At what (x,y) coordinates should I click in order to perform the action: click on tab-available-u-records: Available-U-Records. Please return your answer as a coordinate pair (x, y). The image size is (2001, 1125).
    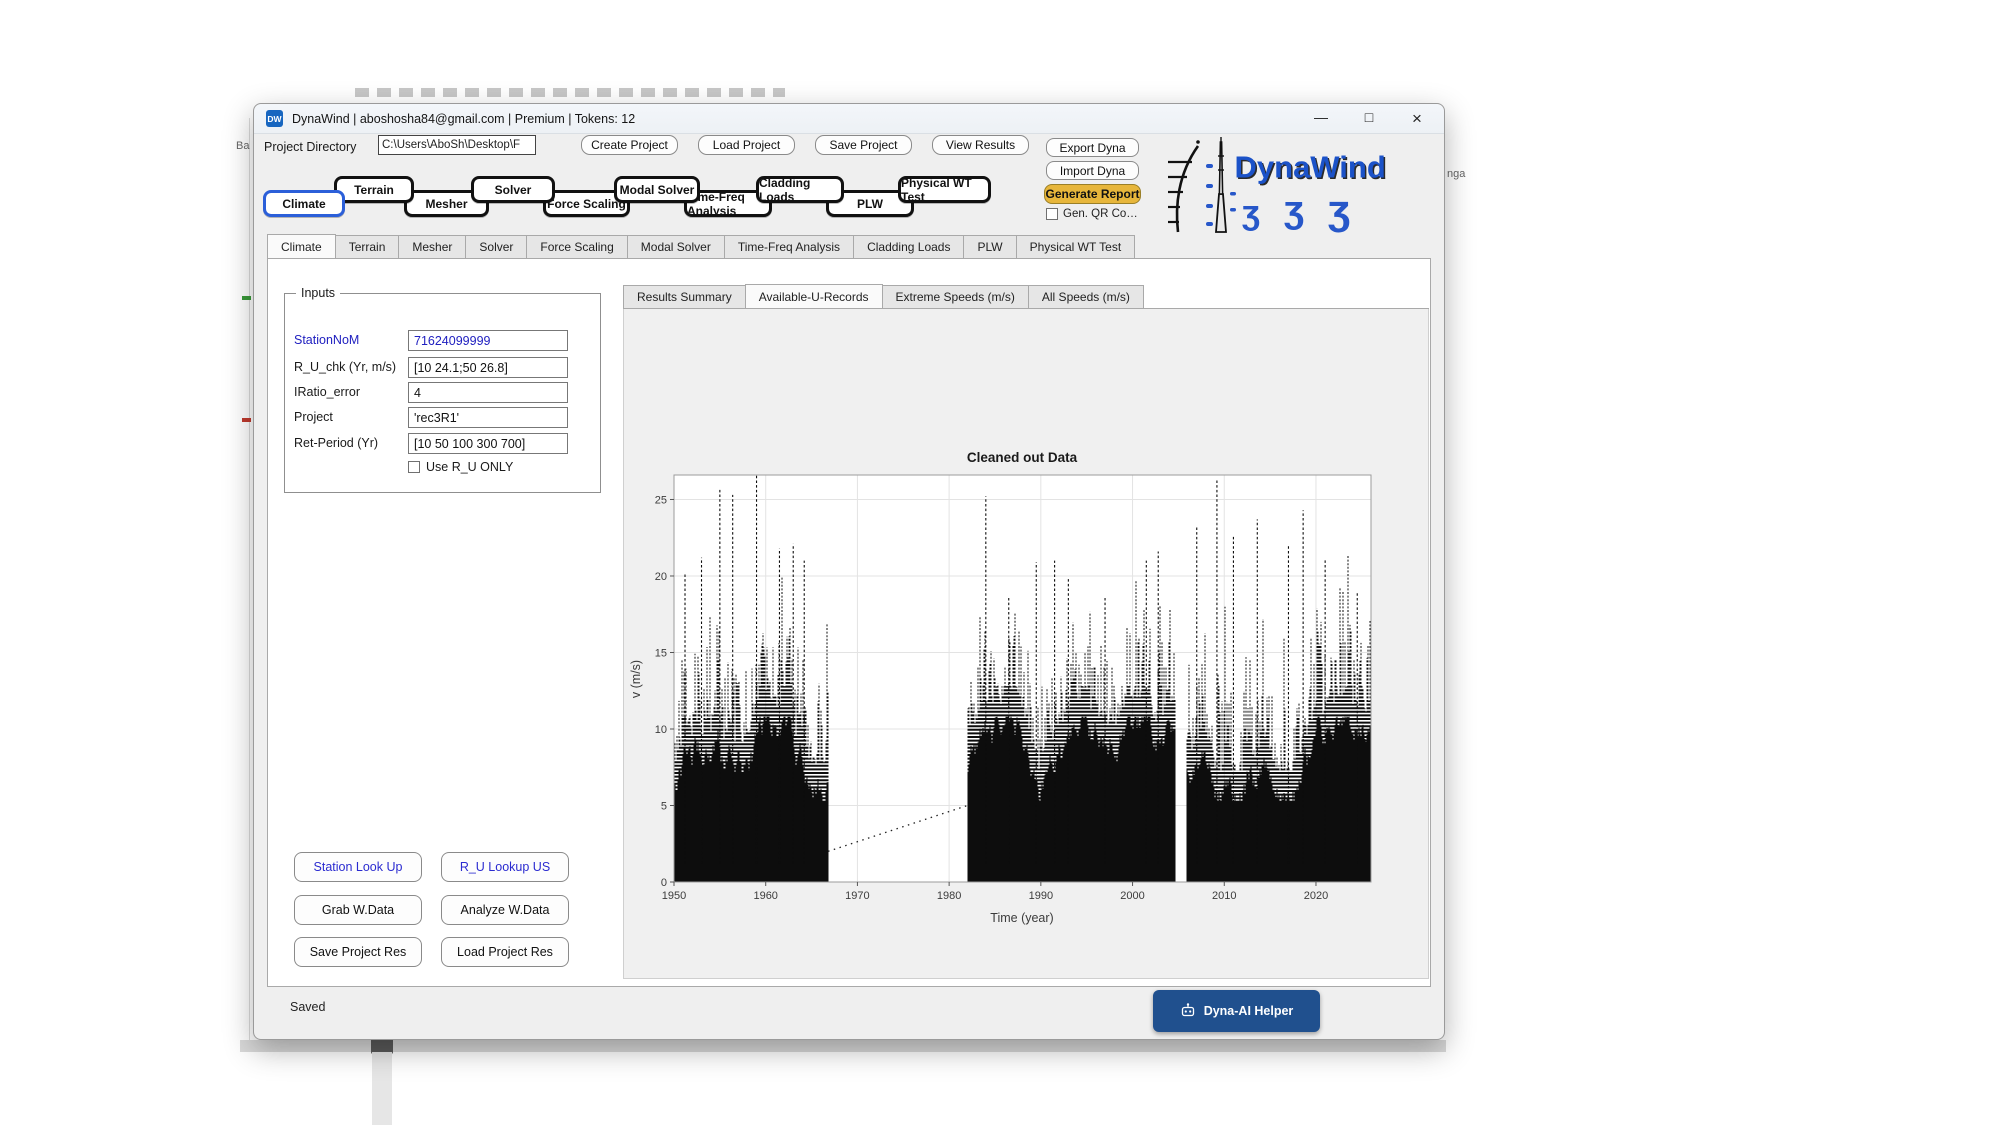
    Looking at the image, I should click on (813, 296).